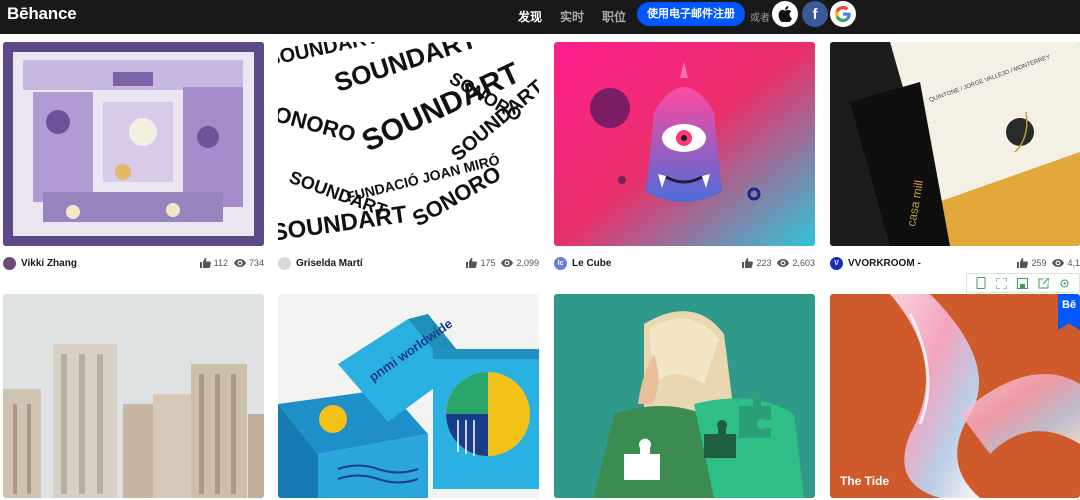 Image resolution: width=1080 pixels, height=500 pixels. I want to click on views-stat: 4,1, so click(1066, 263).